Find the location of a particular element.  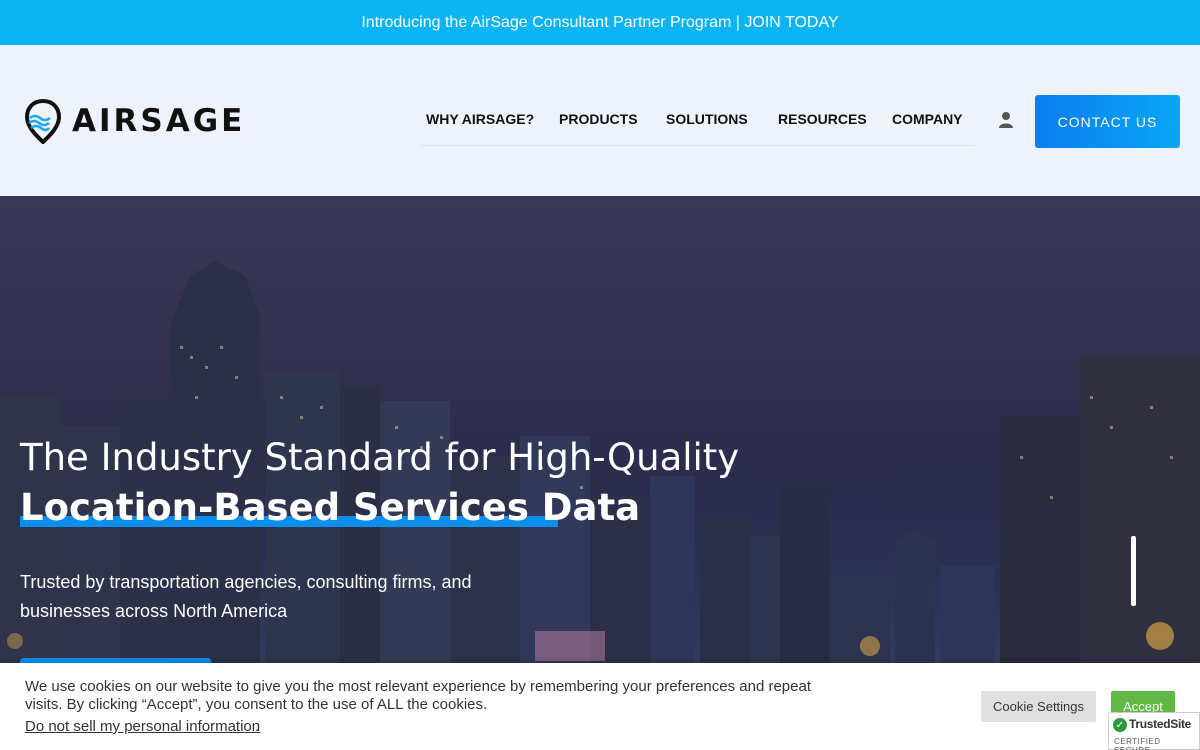

check-icon: ✓ is located at coordinates (1120, 725).